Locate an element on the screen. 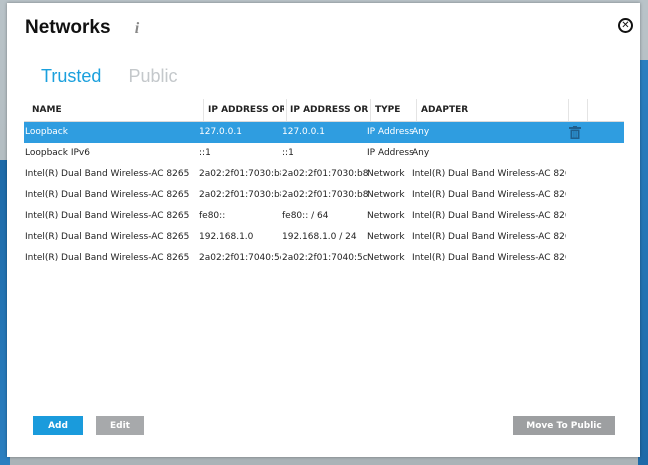 The image size is (648, 465). close-icon: ✕ is located at coordinates (625, 25).